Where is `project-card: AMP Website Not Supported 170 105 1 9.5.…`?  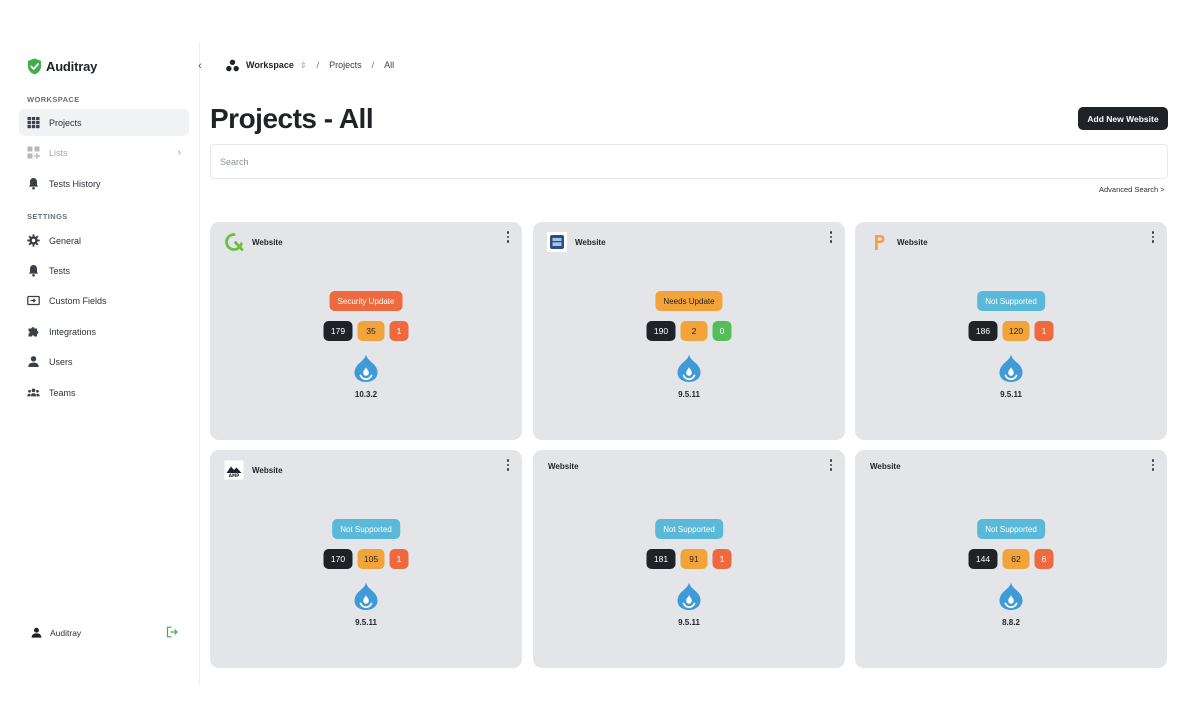
project-card: AMP Website Not Supported 170 105 1 9.5.… is located at coordinates (366, 559).